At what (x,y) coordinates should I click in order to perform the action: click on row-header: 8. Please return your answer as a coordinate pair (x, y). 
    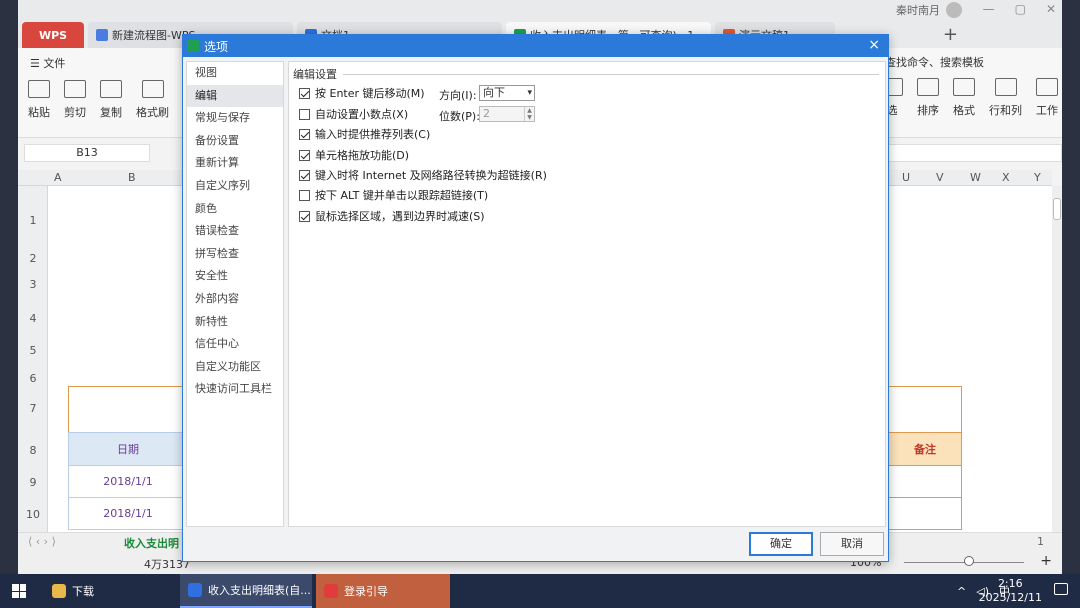
    Looking at the image, I should click on (33, 450).